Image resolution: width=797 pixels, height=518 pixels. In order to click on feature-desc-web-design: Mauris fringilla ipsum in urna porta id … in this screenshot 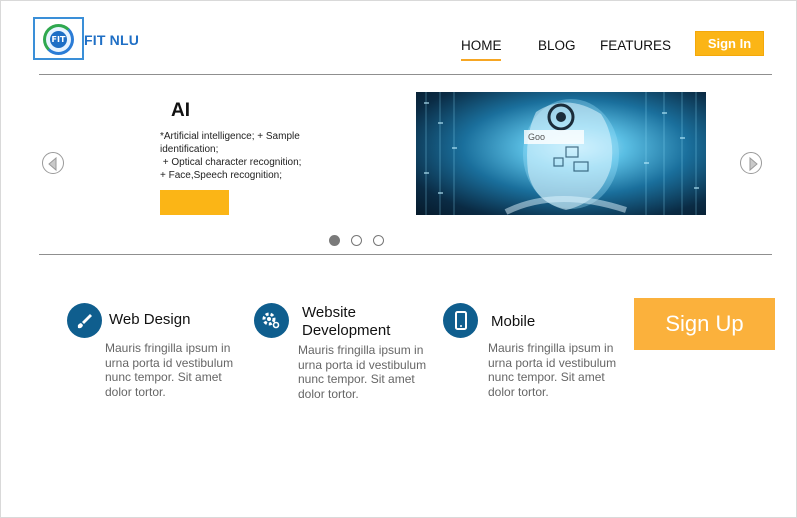, I will do `click(169, 370)`.